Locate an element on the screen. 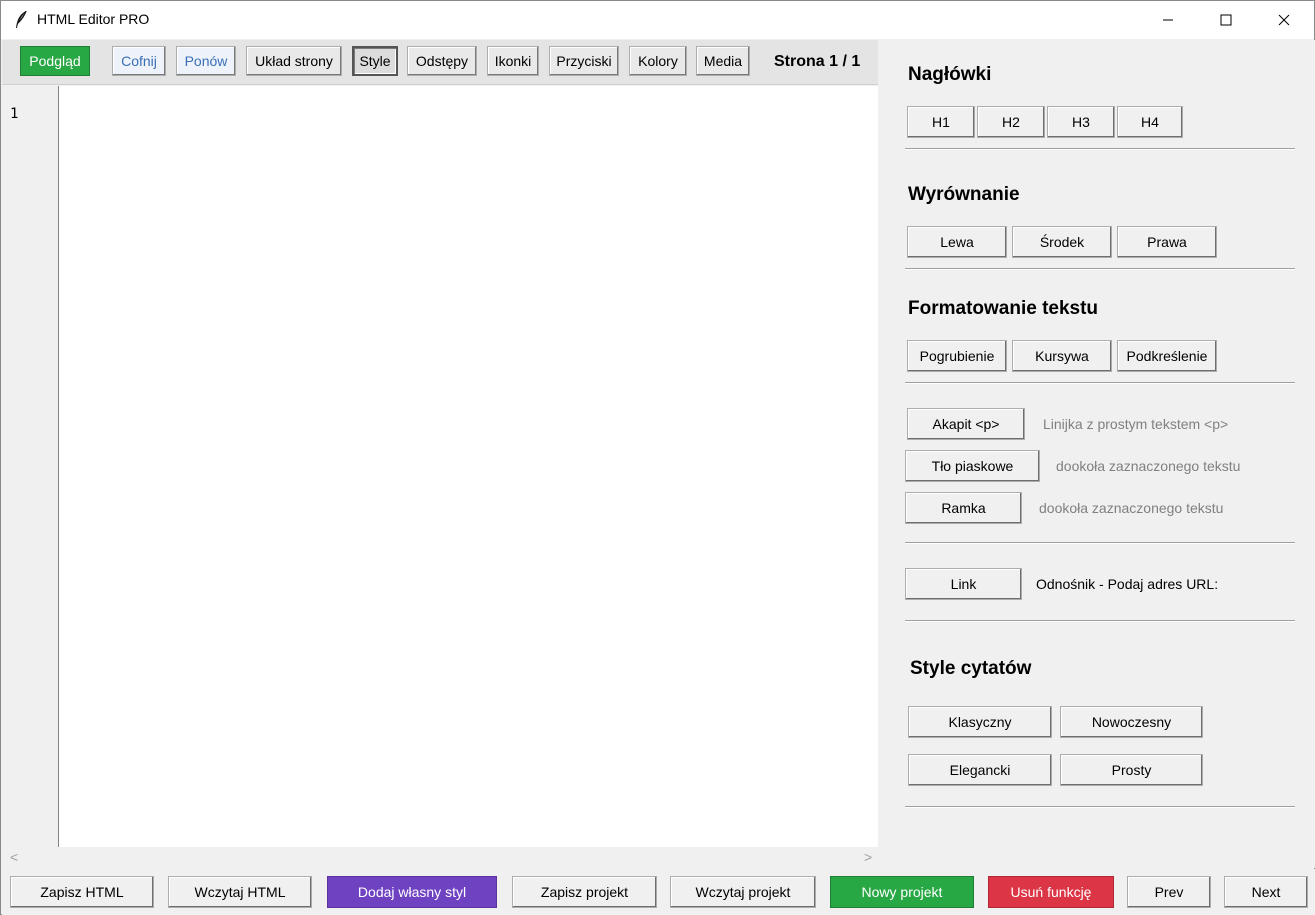 The height and width of the screenshot is (915, 1315). minimize-icon is located at coordinates (1168, 20).